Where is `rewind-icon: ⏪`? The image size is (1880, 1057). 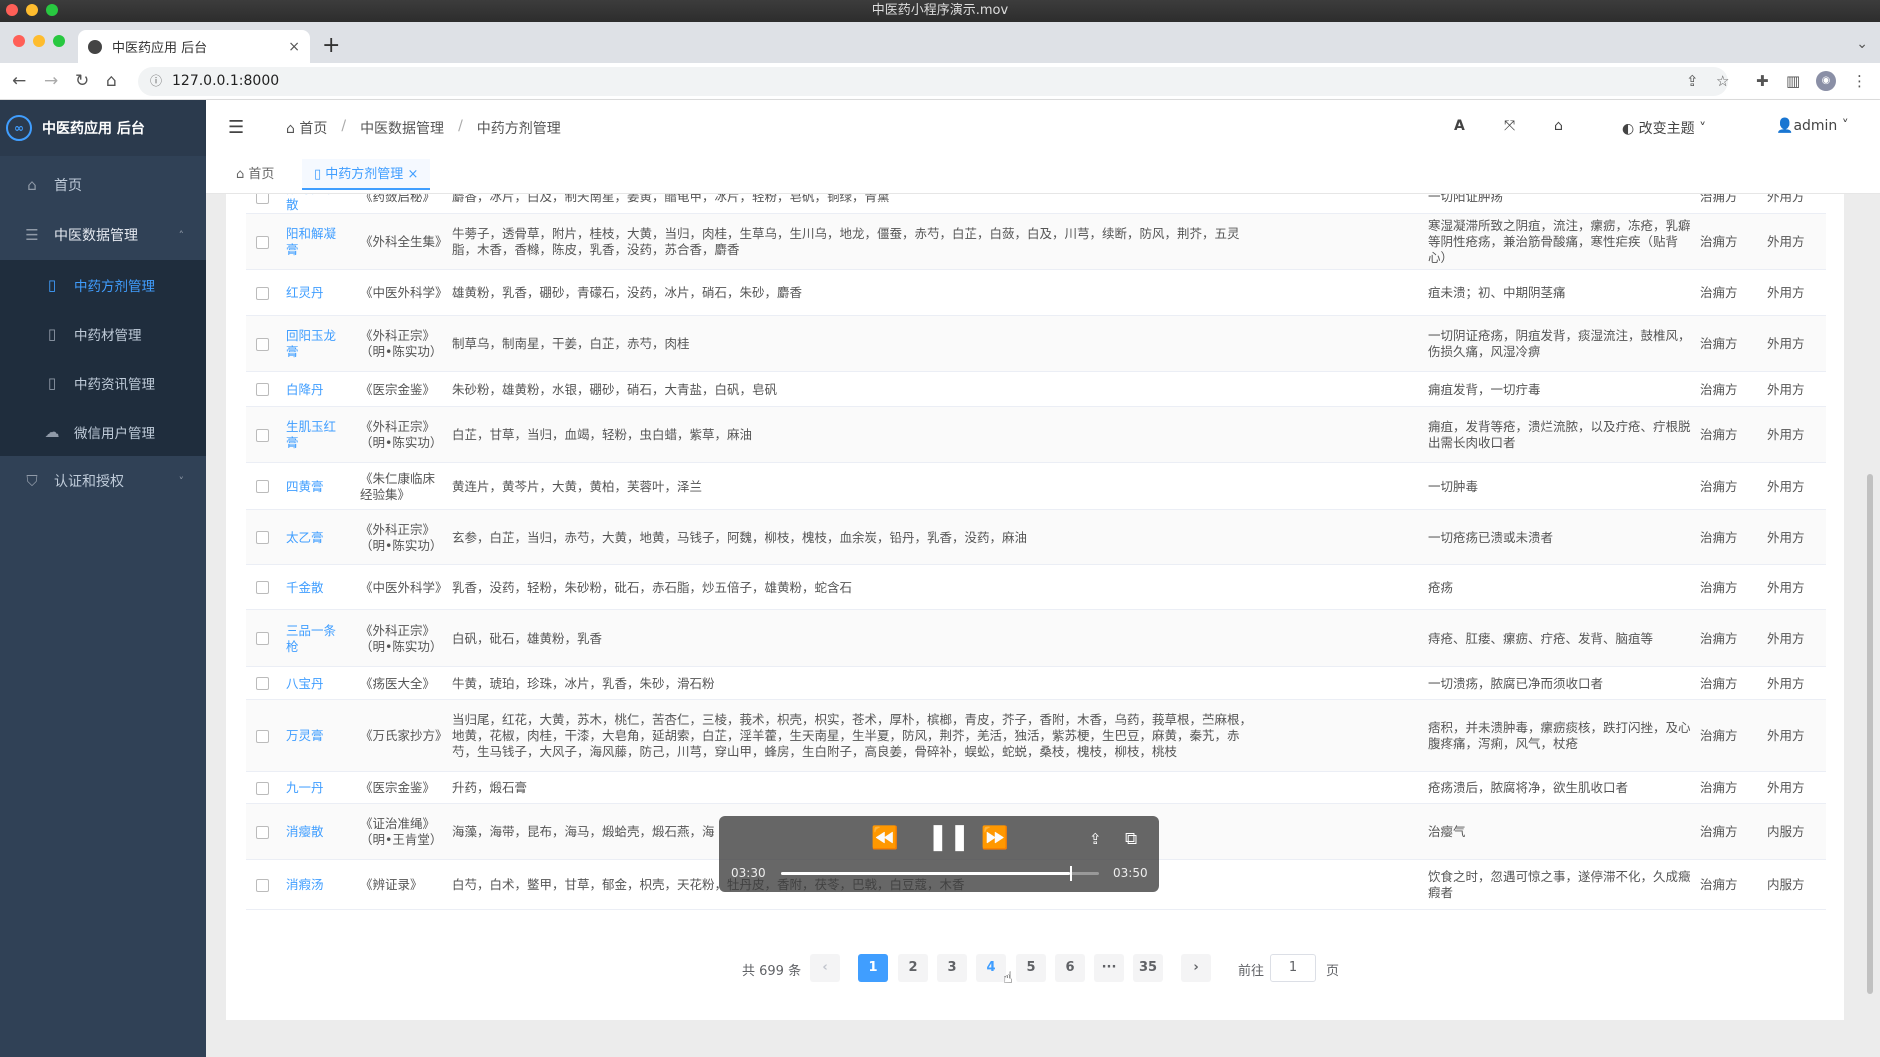
rewind-icon: ⏪ is located at coordinates (884, 838).